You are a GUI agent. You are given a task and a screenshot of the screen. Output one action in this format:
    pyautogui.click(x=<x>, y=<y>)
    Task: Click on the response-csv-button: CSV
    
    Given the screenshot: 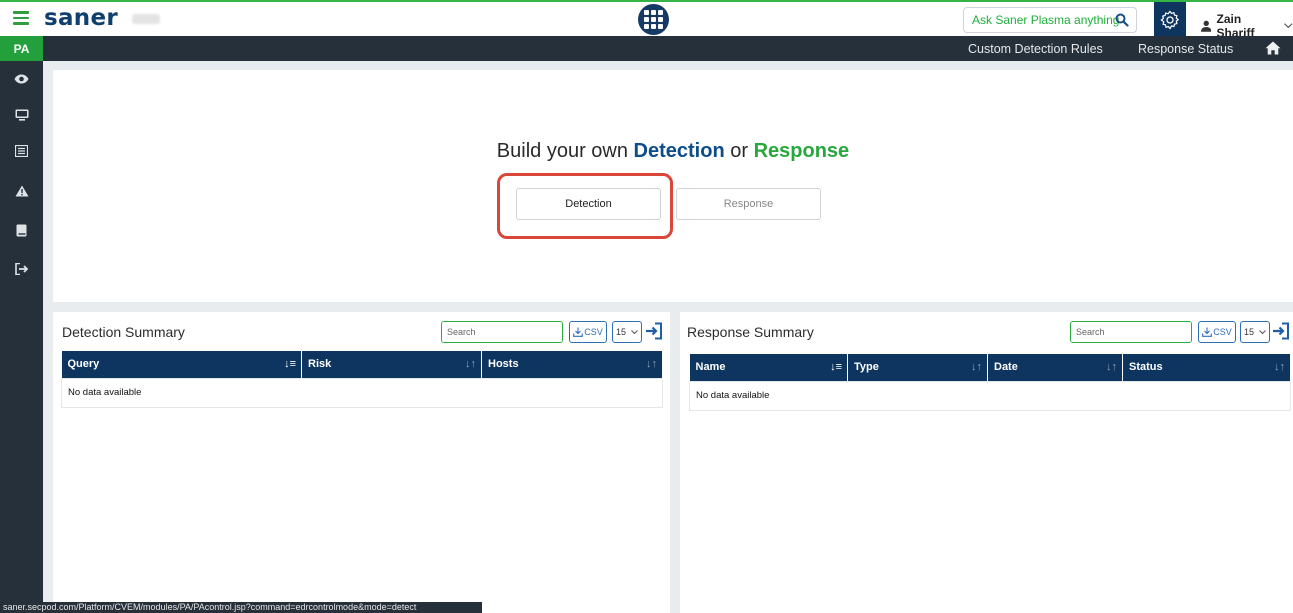 What is the action you would take?
    pyautogui.click(x=1217, y=332)
    